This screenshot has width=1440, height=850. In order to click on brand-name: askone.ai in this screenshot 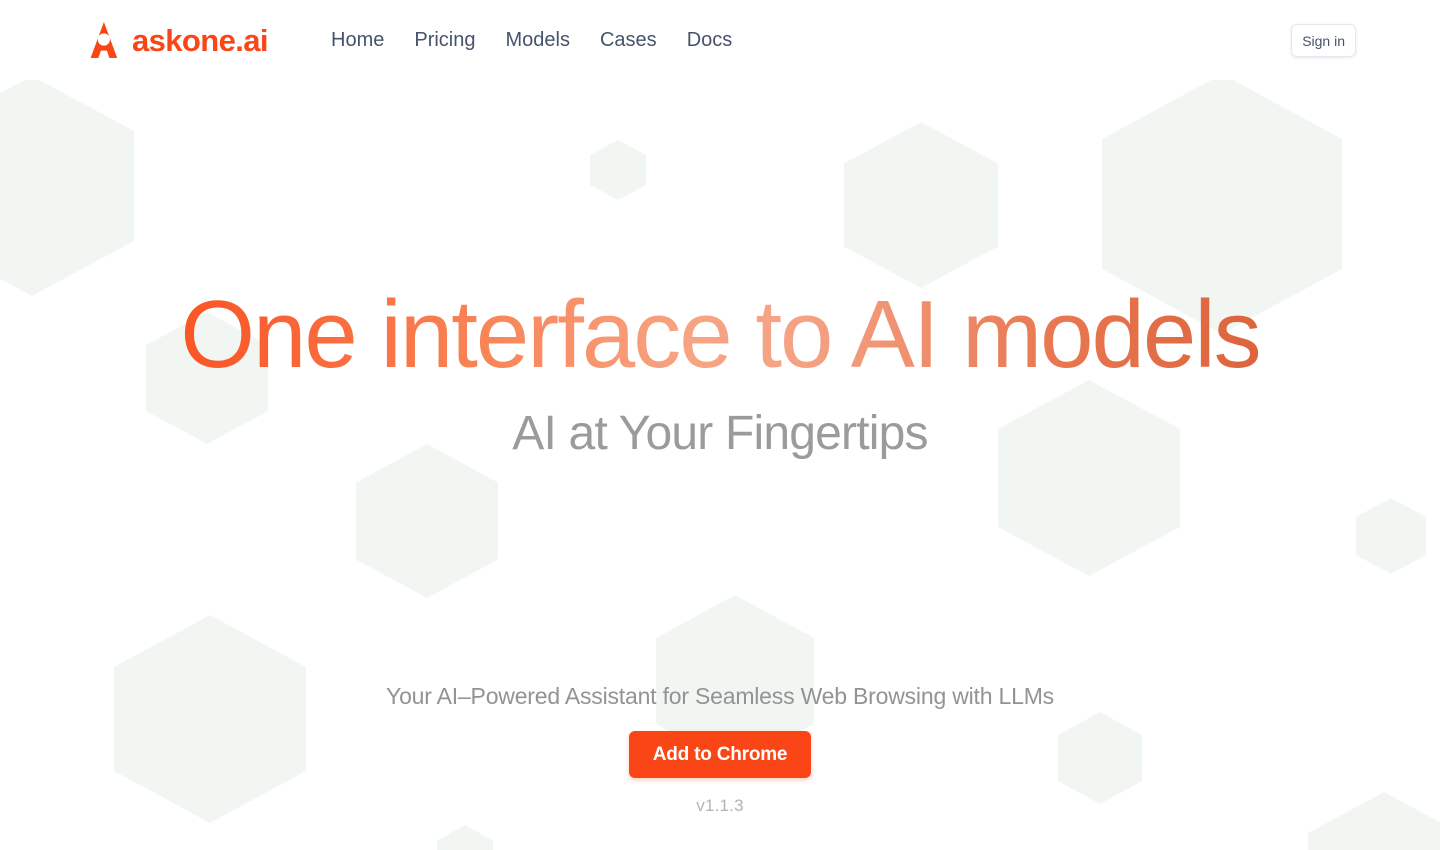, I will do `click(200, 40)`.